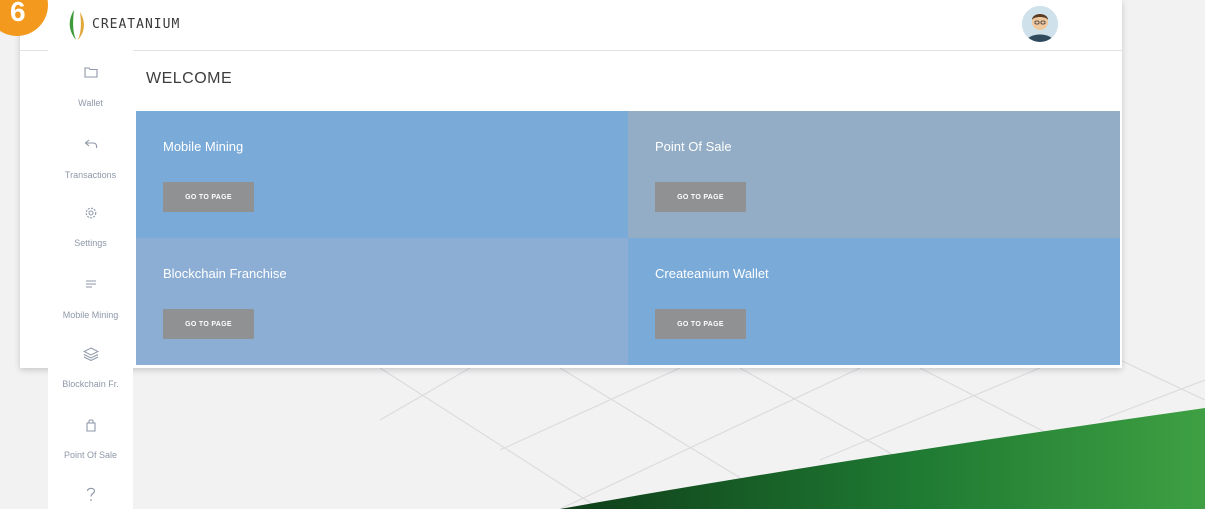  What do you see at coordinates (90, 159) in the screenshot?
I see `sidebar-item-transactions: Transactions` at bounding box center [90, 159].